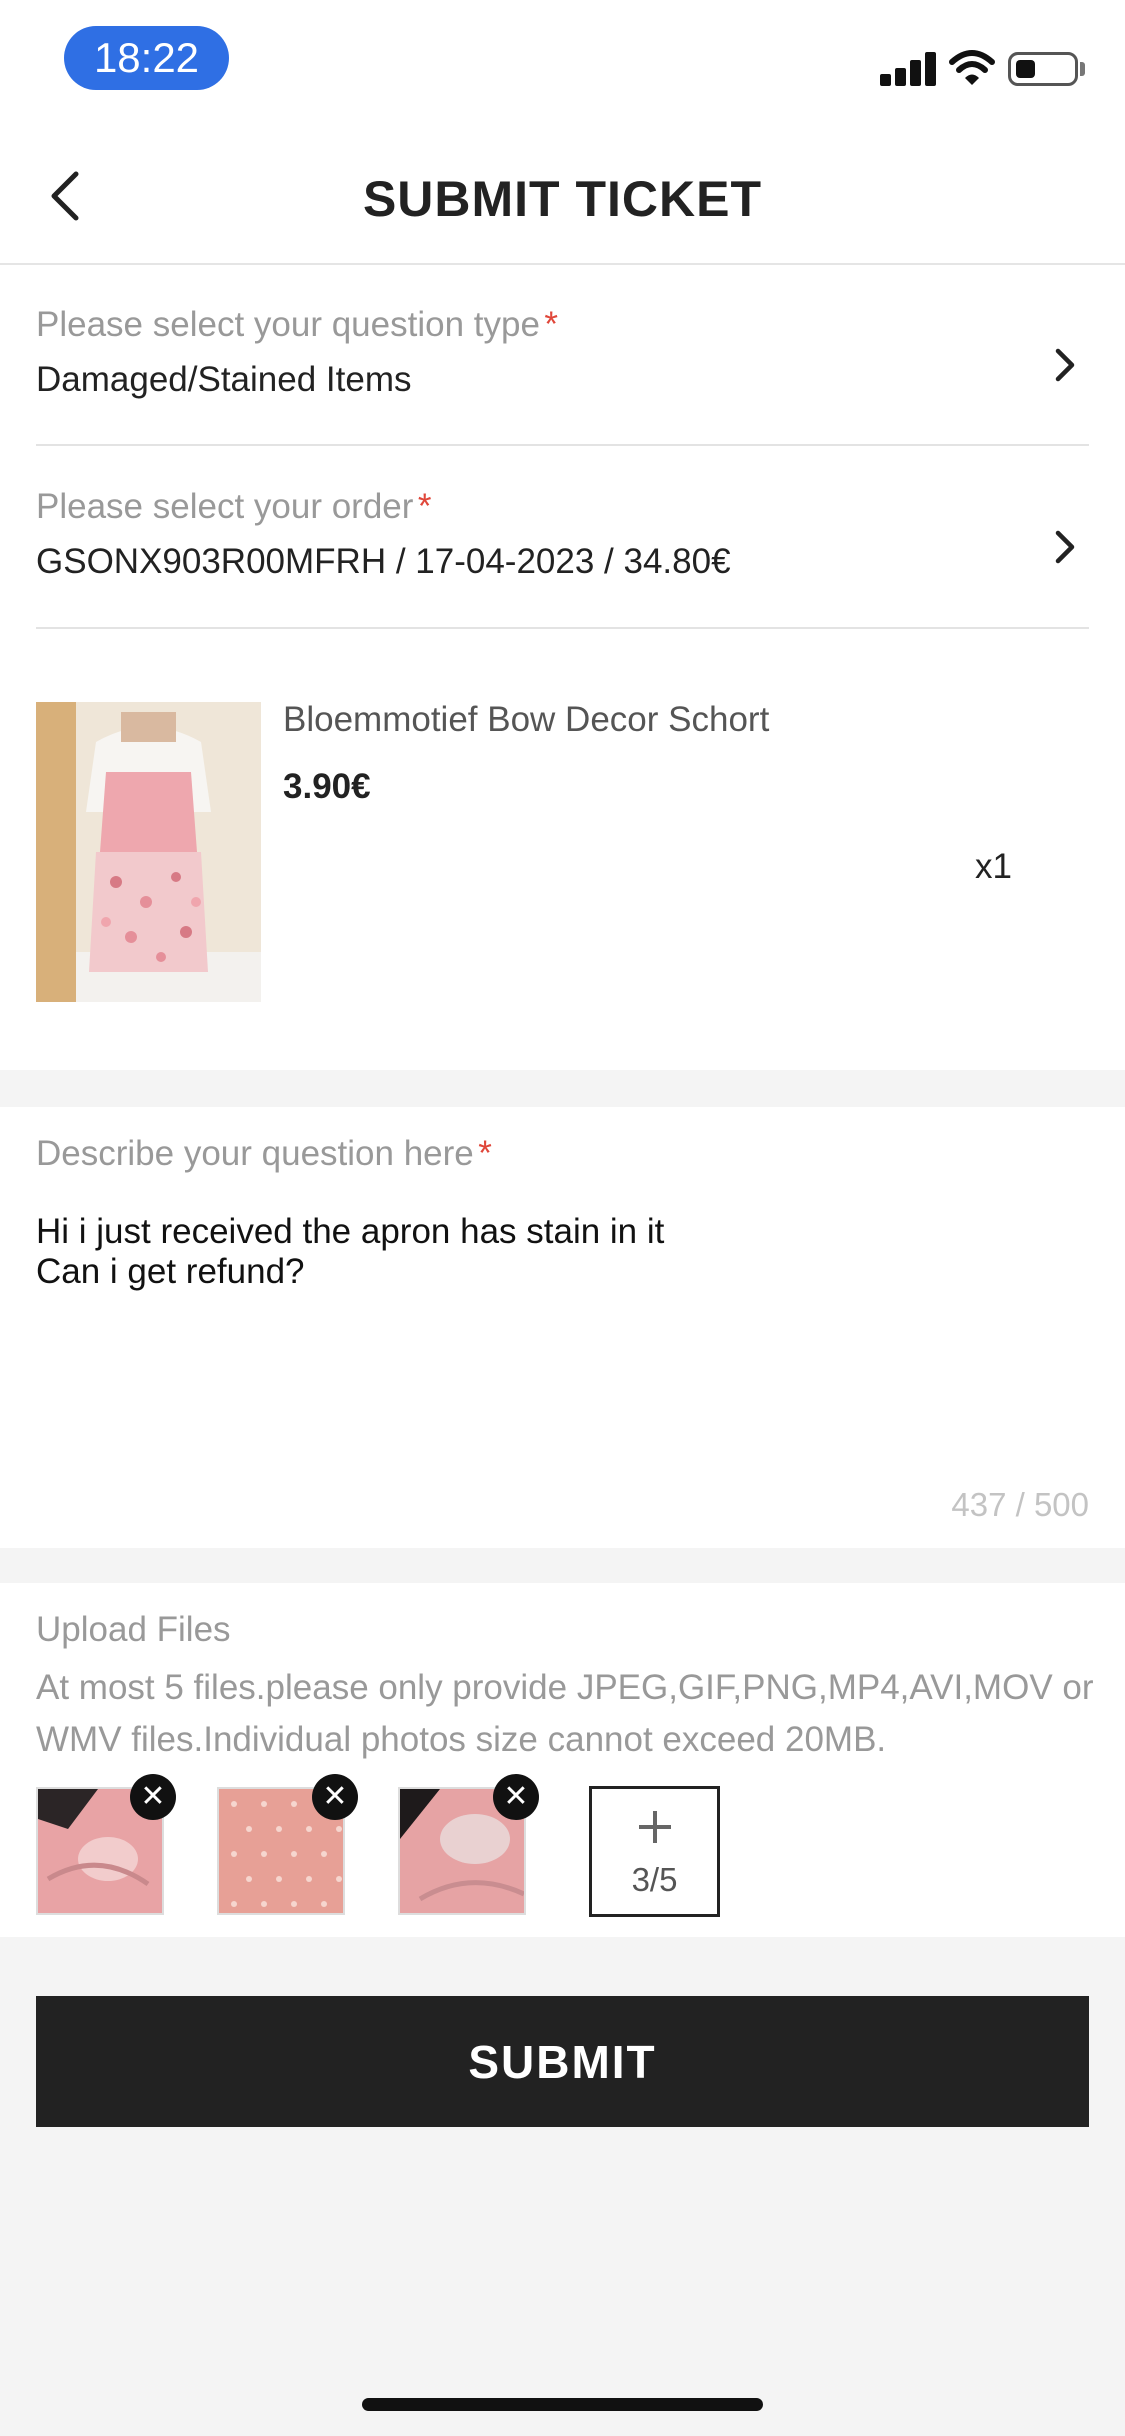 Image resolution: width=1125 pixels, height=2436 pixels. I want to click on description-textarea, so click(562, 1332).